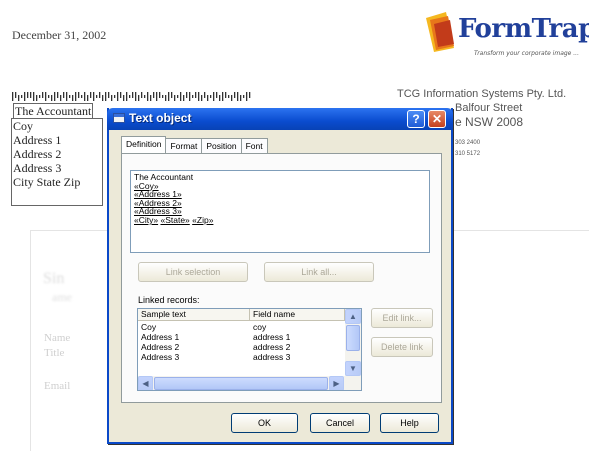  Describe the element at coordinates (145, 383) in the screenshot. I see `scroll-left-icon: ◀` at that location.